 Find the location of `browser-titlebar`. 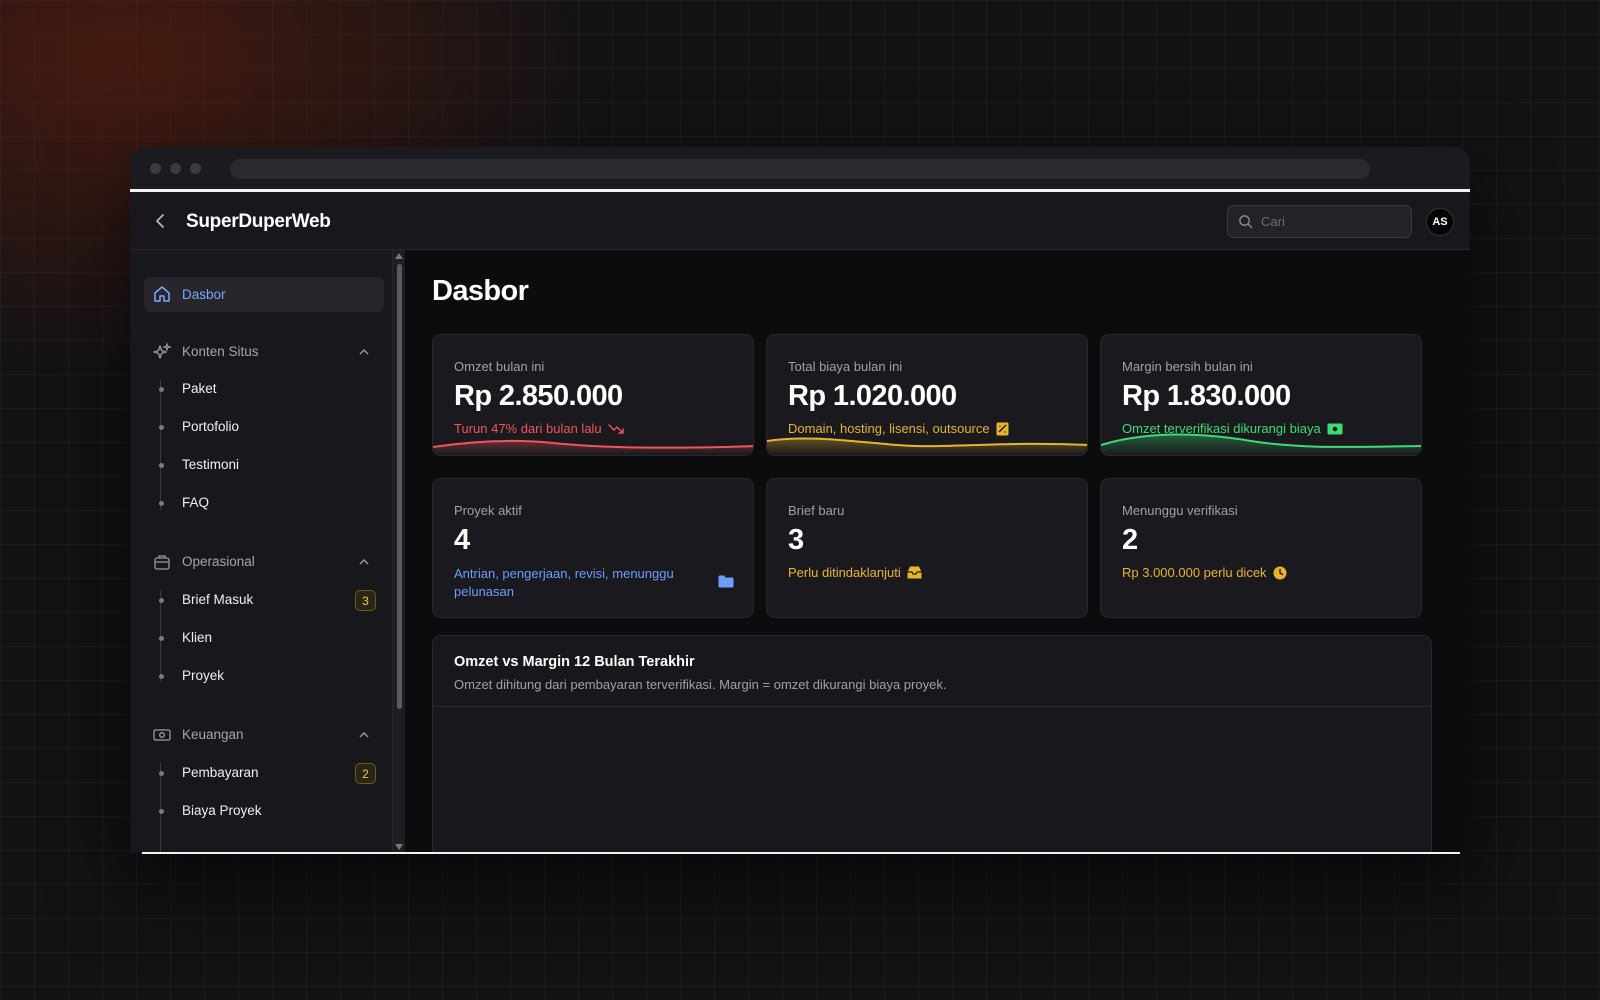

browser-titlebar is located at coordinates (800, 169).